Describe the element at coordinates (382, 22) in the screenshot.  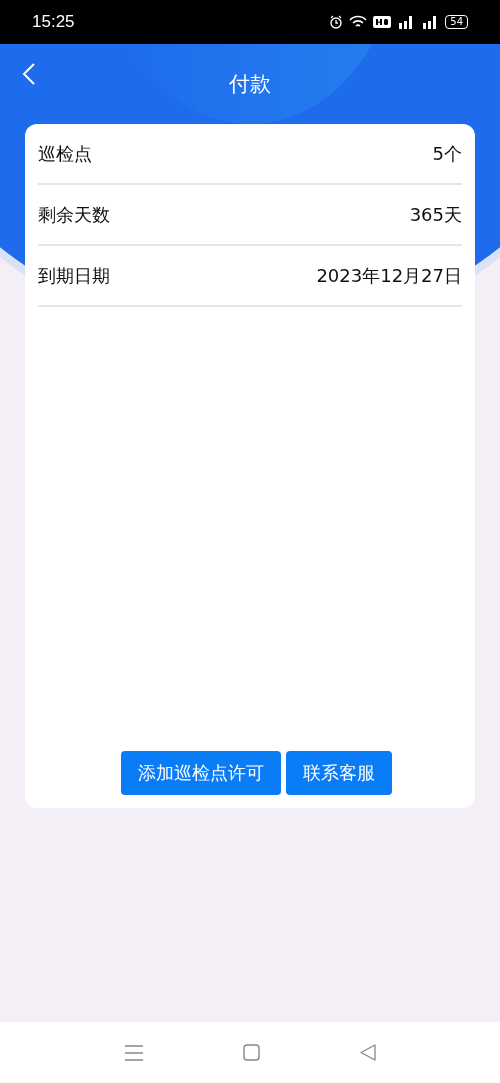
I see `hd-icon` at that location.